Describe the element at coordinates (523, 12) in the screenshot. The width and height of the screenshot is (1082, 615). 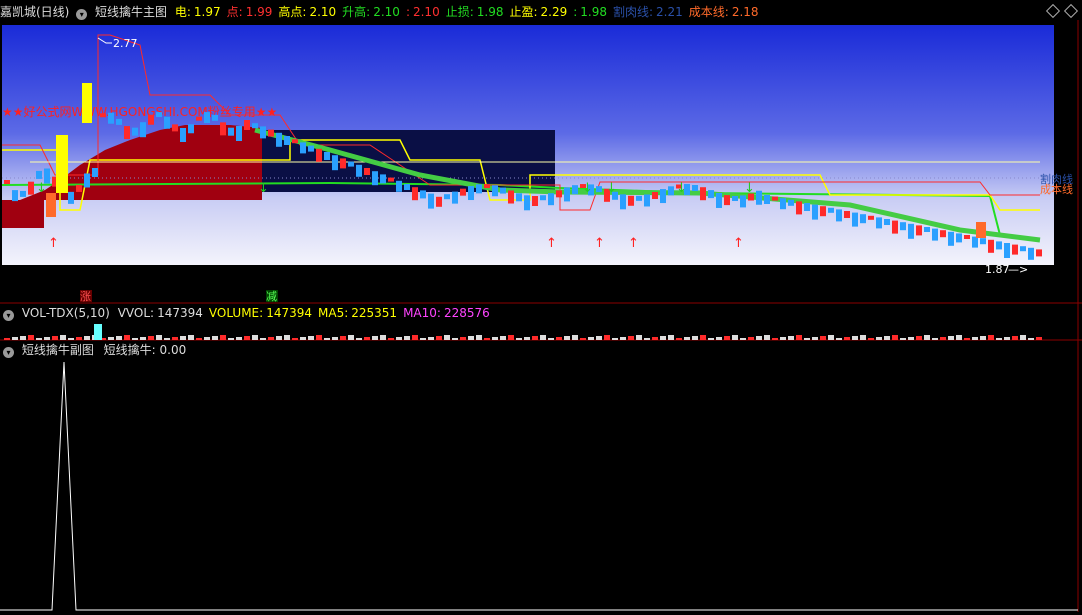
I see `header-item-key: 止盈:` at that location.